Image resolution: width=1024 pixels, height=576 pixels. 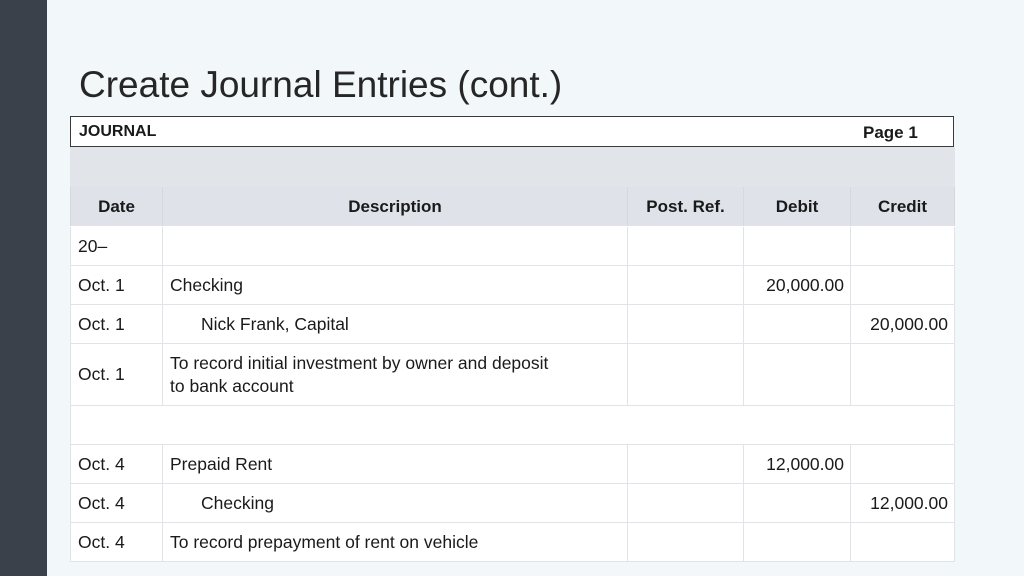 What do you see at coordinates (118, 131) in the screenshot?
I see `journal-label: JOURNAL` at bounding box center [118, 131].